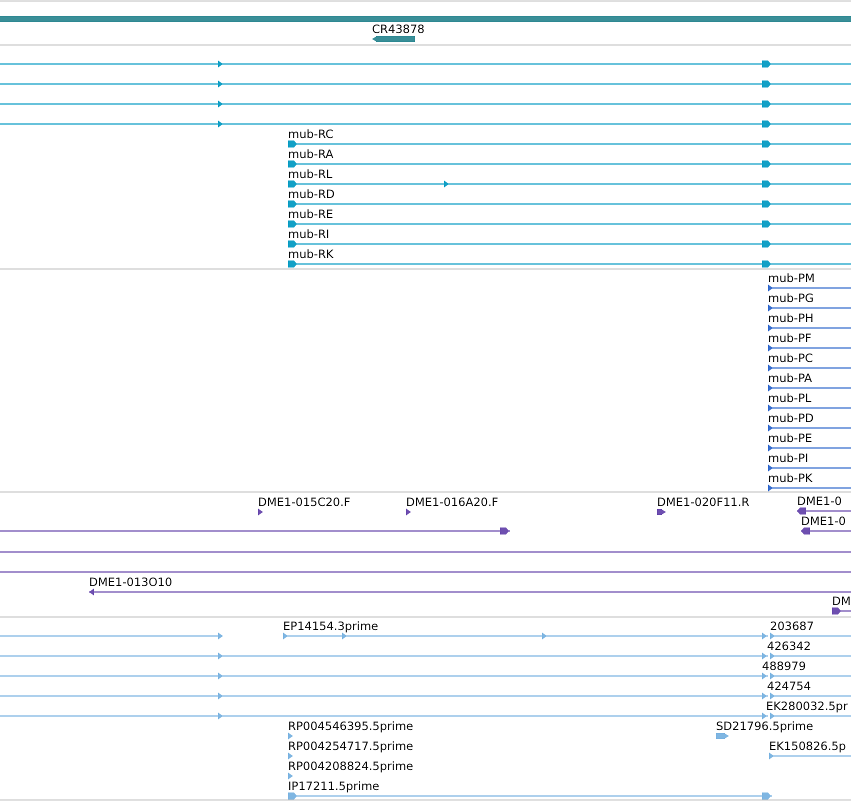 The height and width of the screenshot is (801, 851). Describe the element at coordinates (311, 214) in the screenshot. I see `feature-label: mub-RE` at that location.